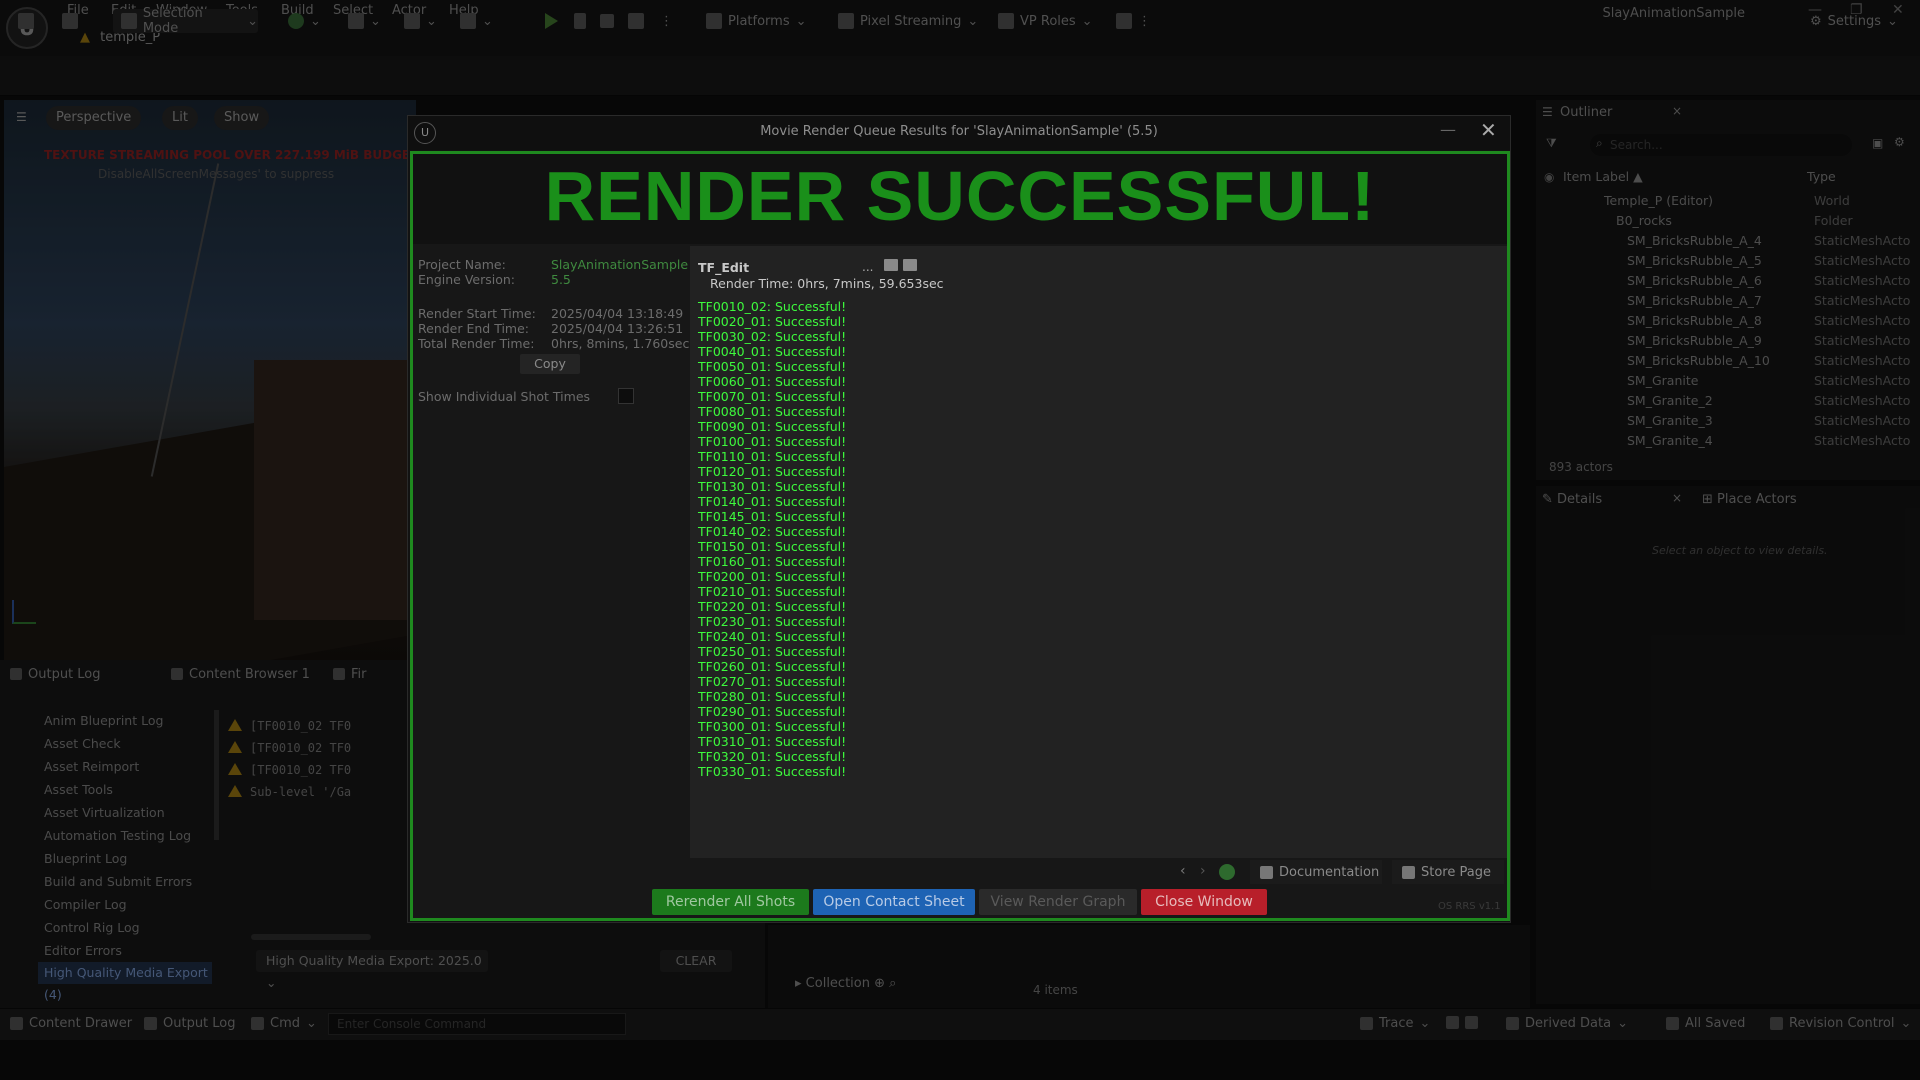 The height and width of the screenshot is (1080, 1920). I want to click on job-render-time: Render Time: 0hrs, 7mins, 59.653sec, so click(827, 283).